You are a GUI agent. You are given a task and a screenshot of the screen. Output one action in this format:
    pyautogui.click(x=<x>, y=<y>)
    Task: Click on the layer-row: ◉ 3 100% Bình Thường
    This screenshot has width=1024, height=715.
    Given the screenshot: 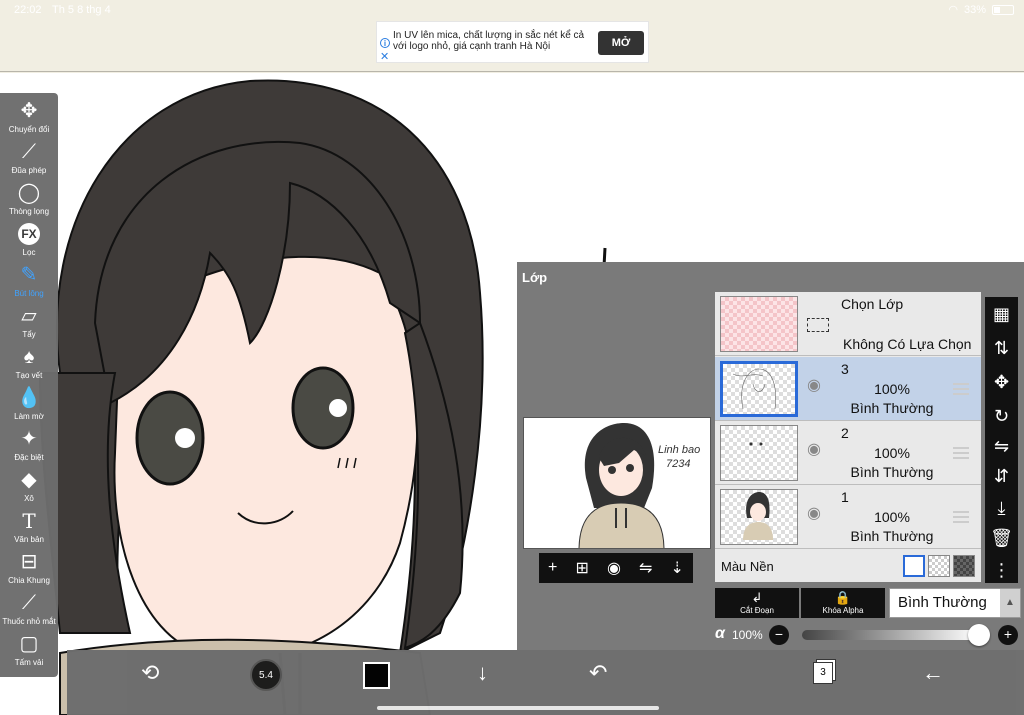 What is the action you would take?
    pyautogui.click(x=848, y=389)
    